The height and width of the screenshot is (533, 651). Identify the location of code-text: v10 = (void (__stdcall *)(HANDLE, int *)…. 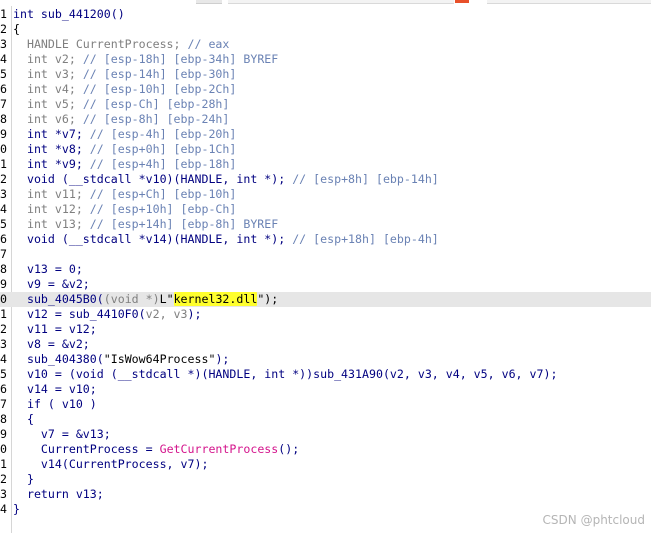
(285, 374).